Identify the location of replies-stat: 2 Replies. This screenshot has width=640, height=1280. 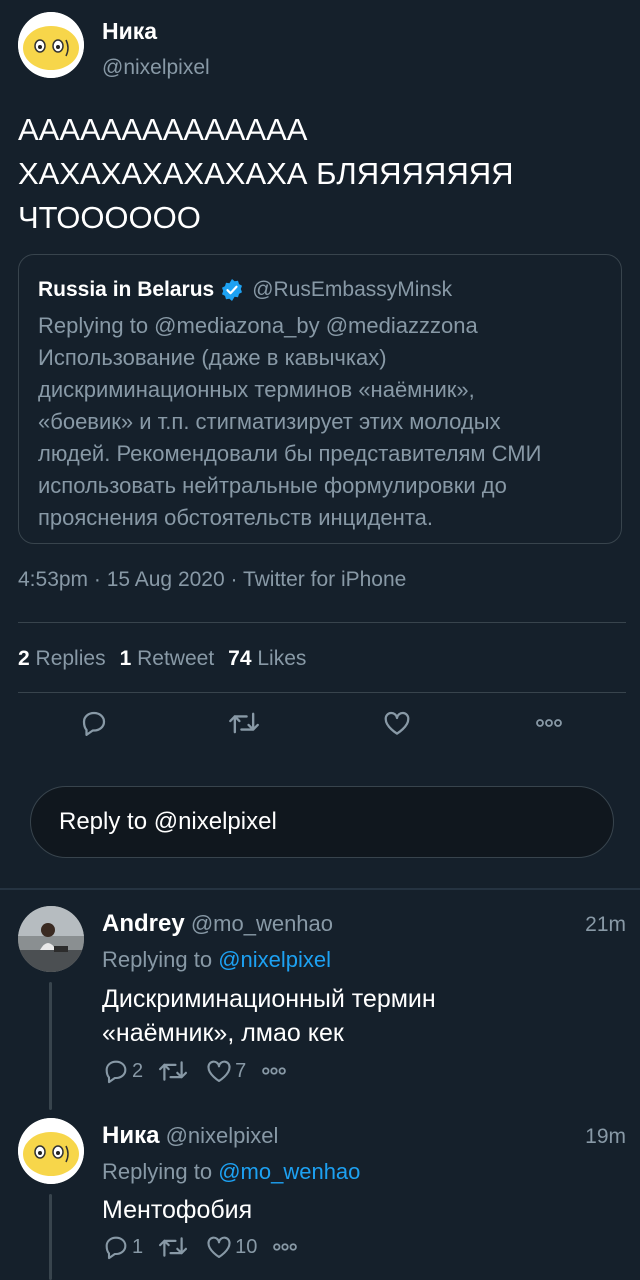
(62, 659).